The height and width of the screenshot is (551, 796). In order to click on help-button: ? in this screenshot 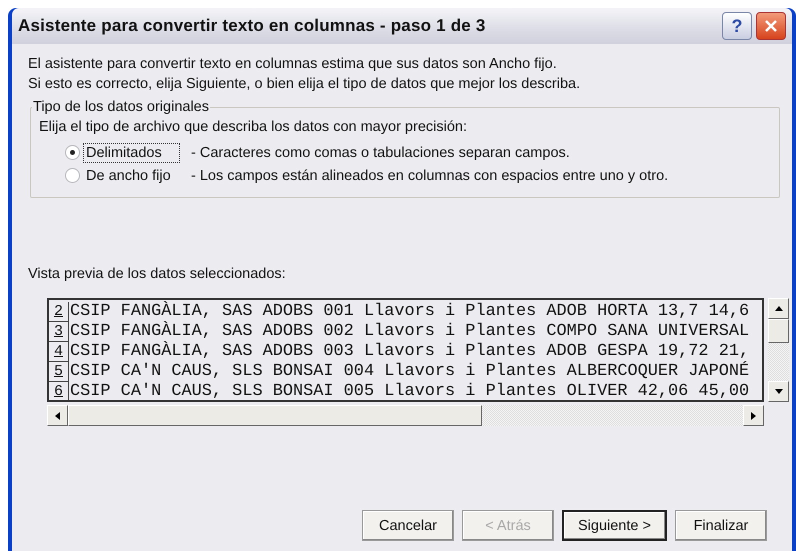, I will do `click(737, 26)`.